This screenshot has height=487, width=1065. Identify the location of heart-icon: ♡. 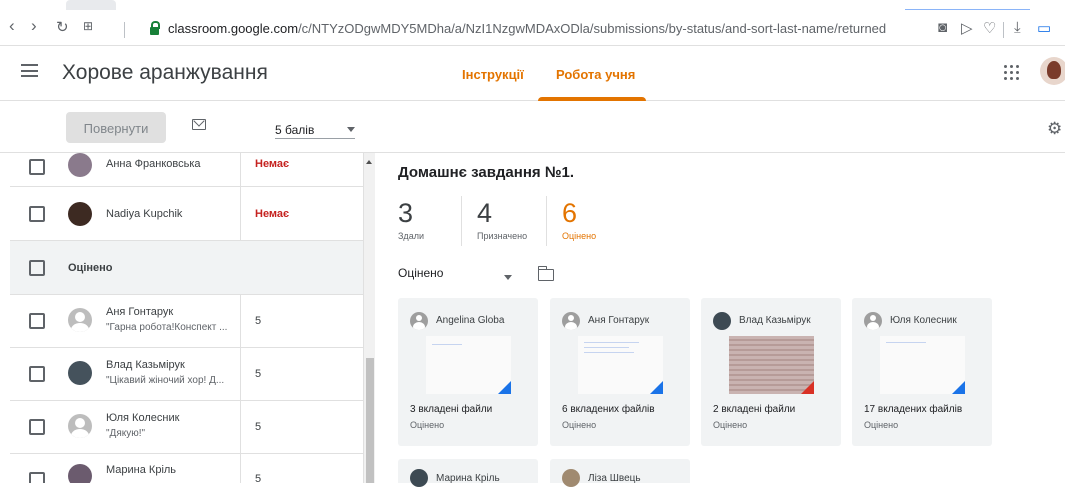
(989, 28).